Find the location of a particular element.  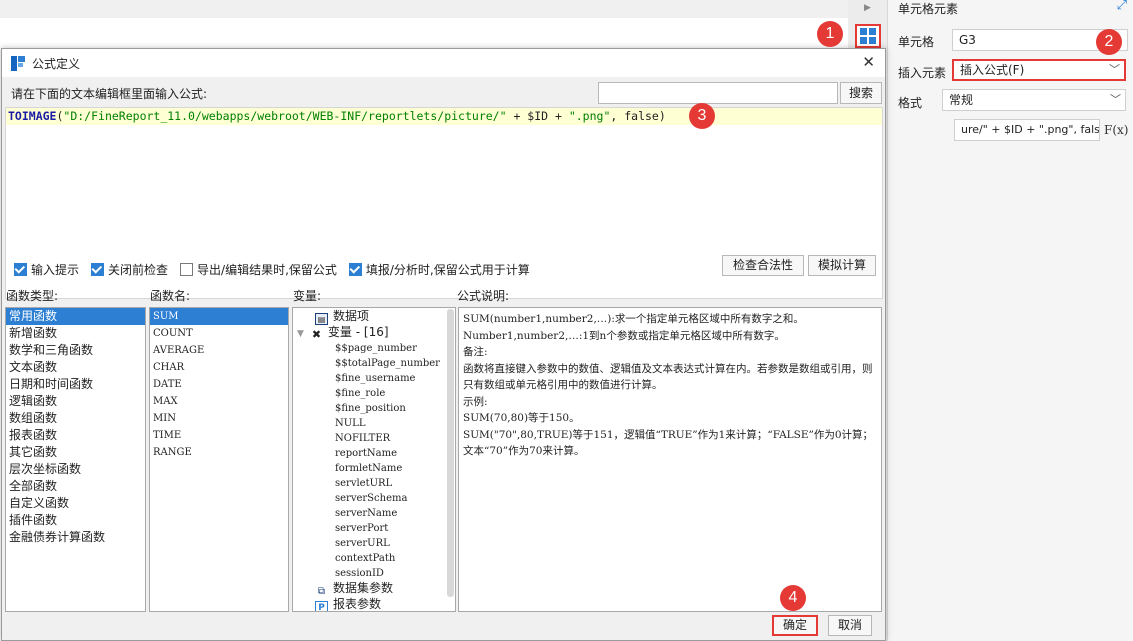

desc-line: 示例: is located at coordinates (475, 401).